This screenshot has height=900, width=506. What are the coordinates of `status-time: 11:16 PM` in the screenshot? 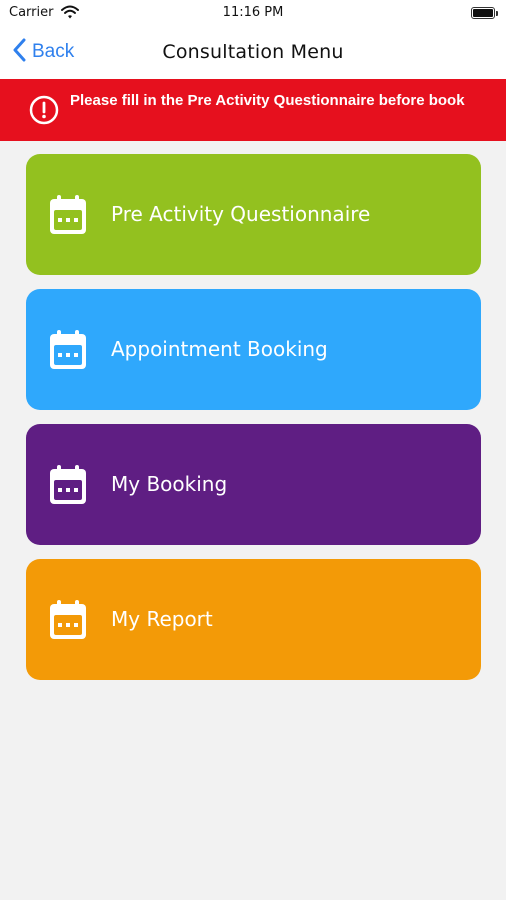 It's located at (253, 12).